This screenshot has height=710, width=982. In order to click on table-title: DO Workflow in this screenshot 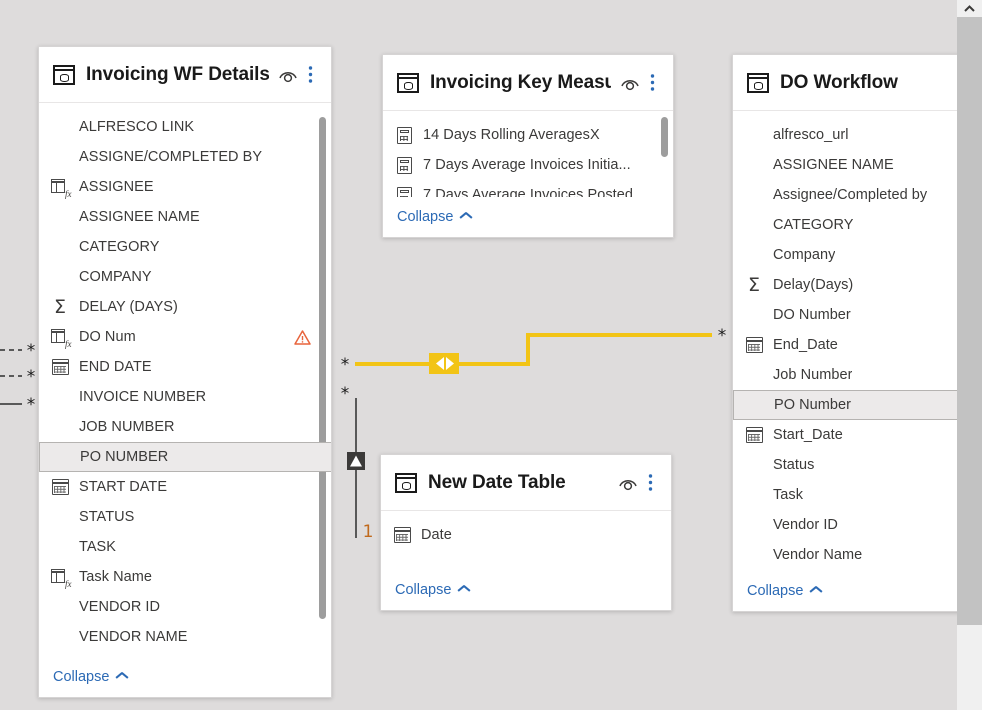, I will do `click(839, 82)`.